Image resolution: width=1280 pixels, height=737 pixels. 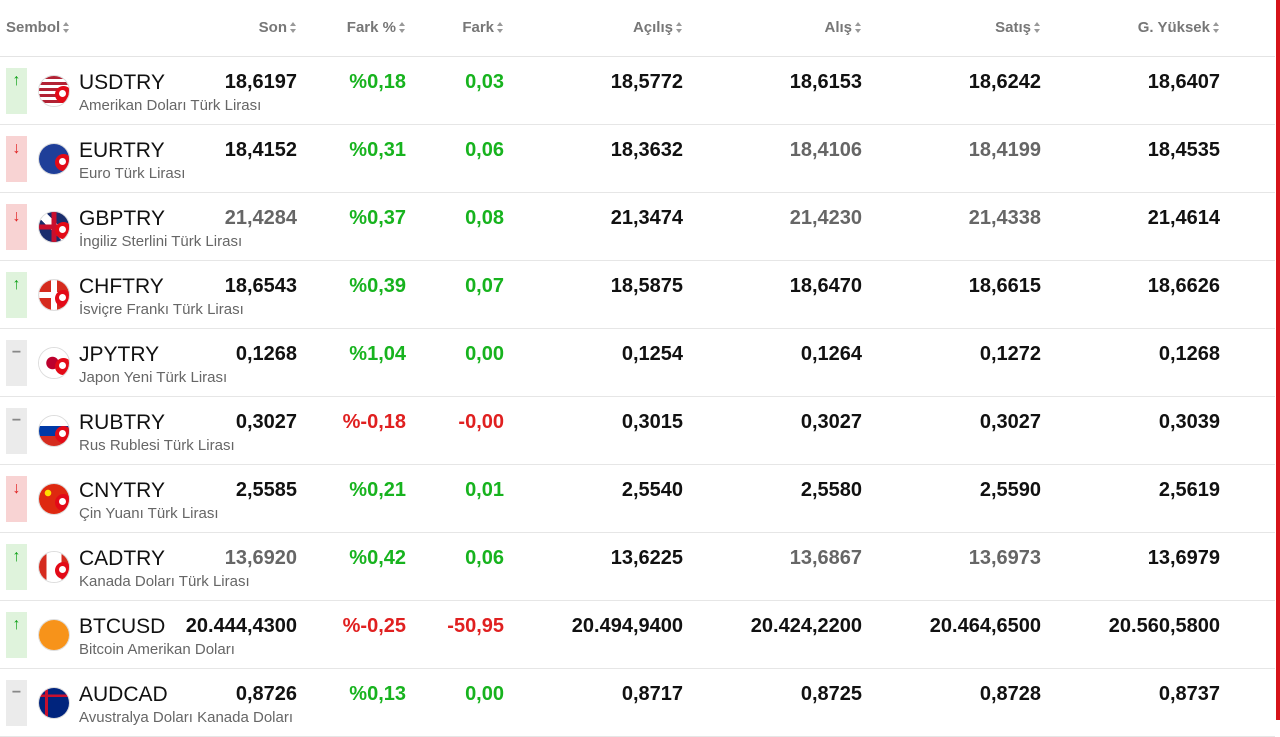 What do you see at coordinates (153, 377) in the screenshot?
I see `symbol-name: Japon Yeni Türk Lirası` at bounding box center [153, 377].